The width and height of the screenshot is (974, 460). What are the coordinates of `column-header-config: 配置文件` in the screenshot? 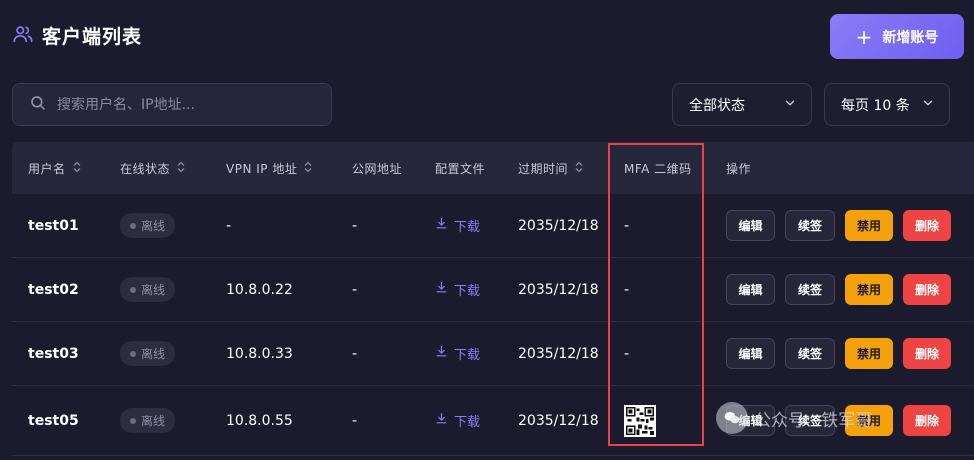 It's located at (460, 168).